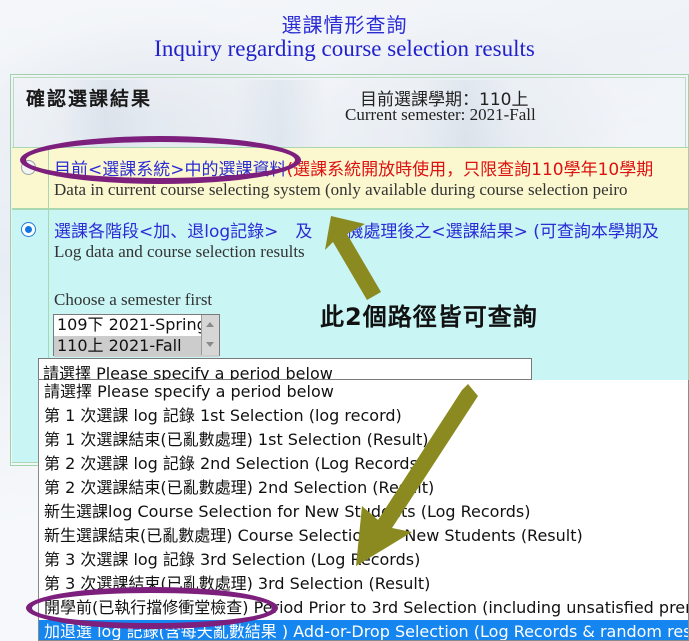 The height and width of the screenshot is (641, 689). Describe the element at coordinates (344, 25) in the screenshot. I see `page-title-zh: 選課情形查詢` at that location.